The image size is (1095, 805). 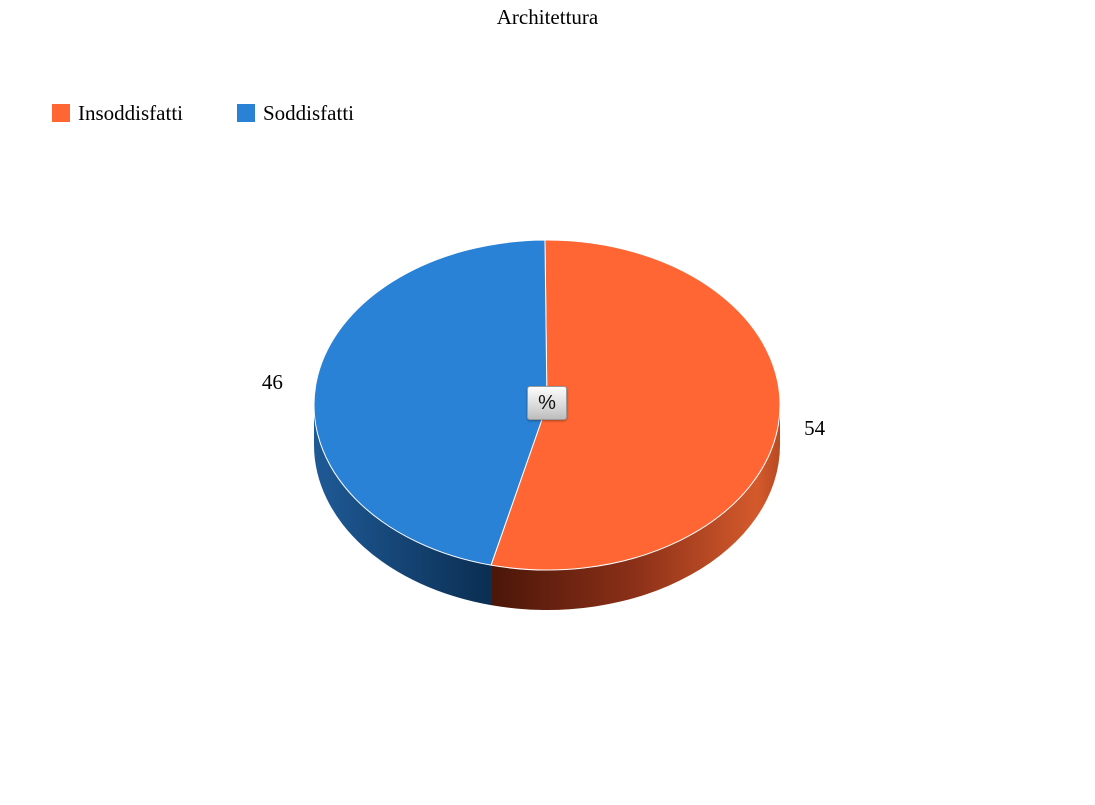 I want to click on percent-toggle-button: %, so click(x=547, y=403).